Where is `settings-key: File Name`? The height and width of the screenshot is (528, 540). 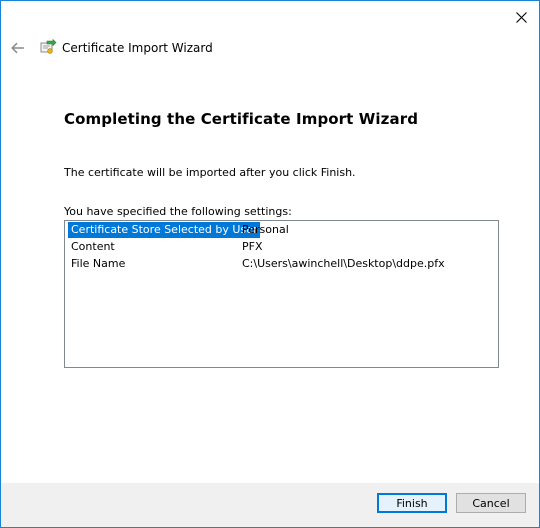 settings-key: File Name is located at coordinates (98, 263).